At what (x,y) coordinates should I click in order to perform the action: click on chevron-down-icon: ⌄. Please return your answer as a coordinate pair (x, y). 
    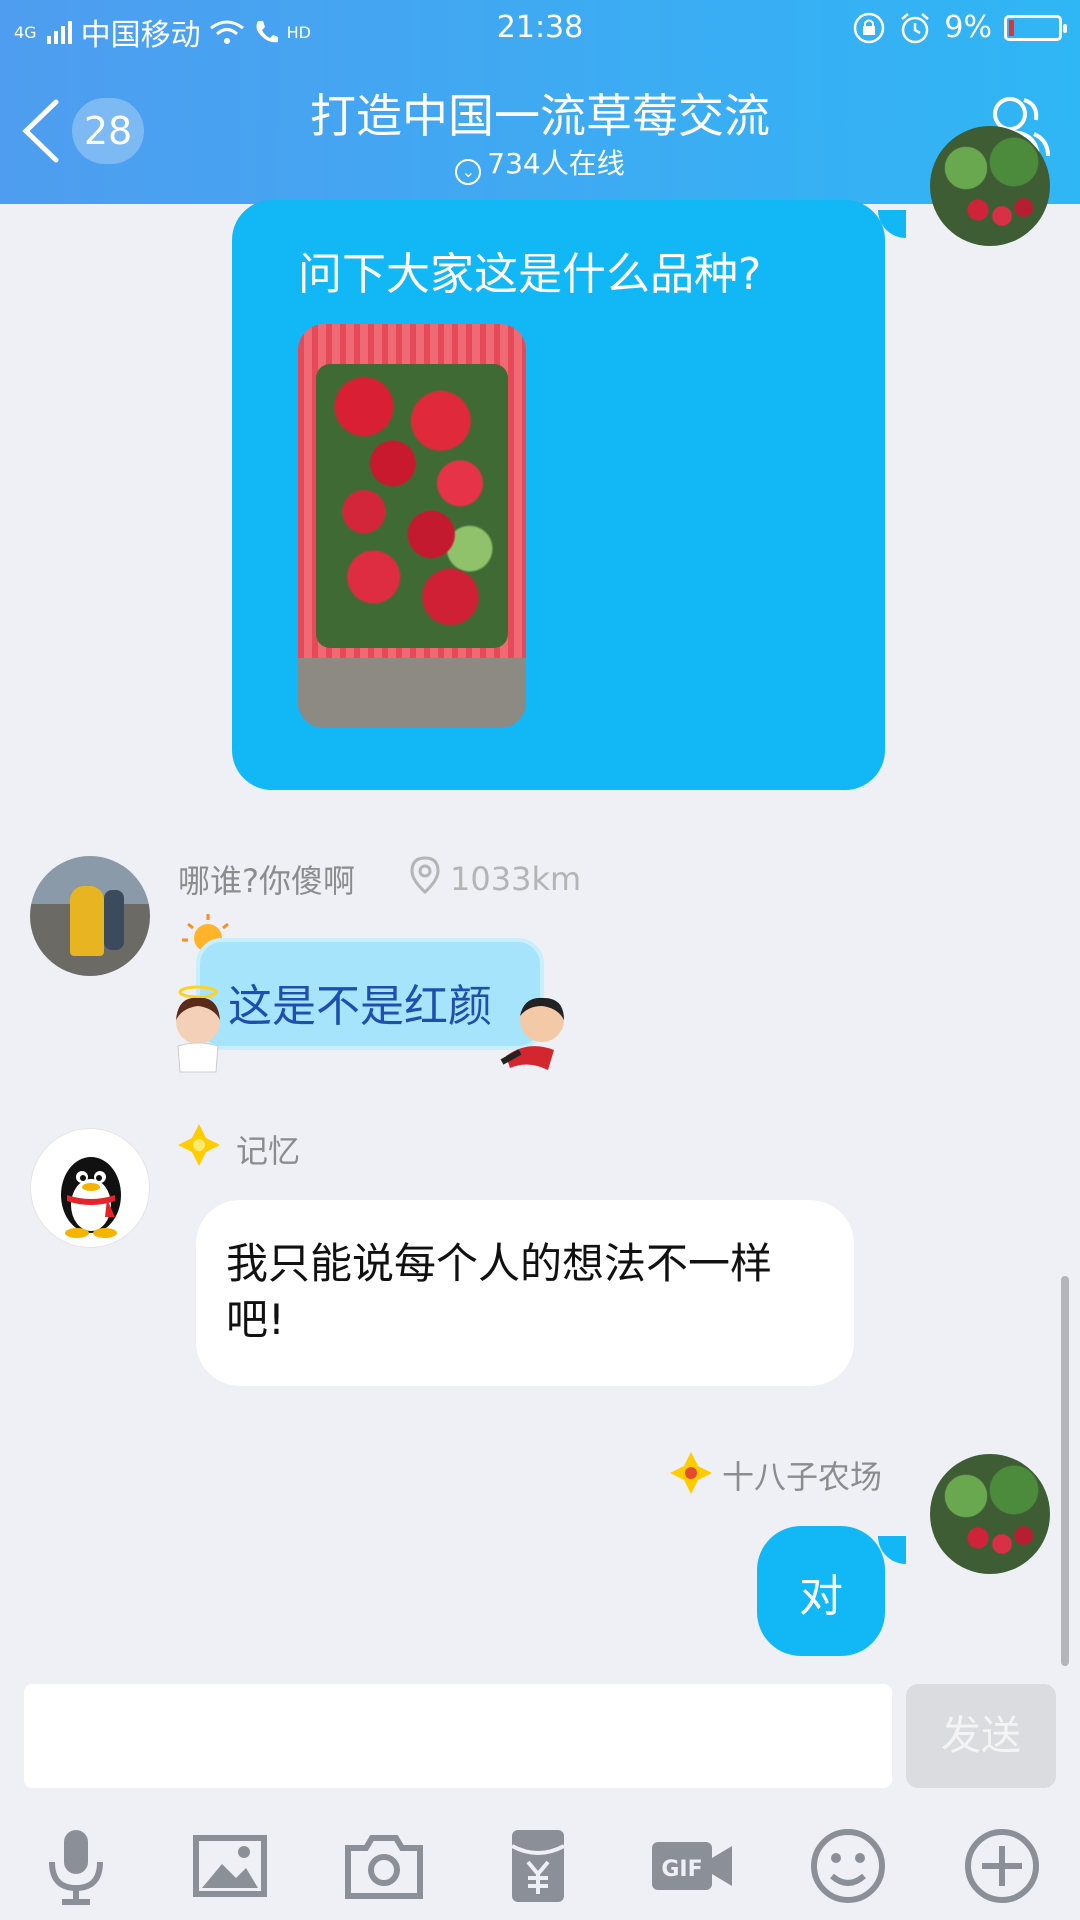
    Looking at the image, I should click on (468, 172).